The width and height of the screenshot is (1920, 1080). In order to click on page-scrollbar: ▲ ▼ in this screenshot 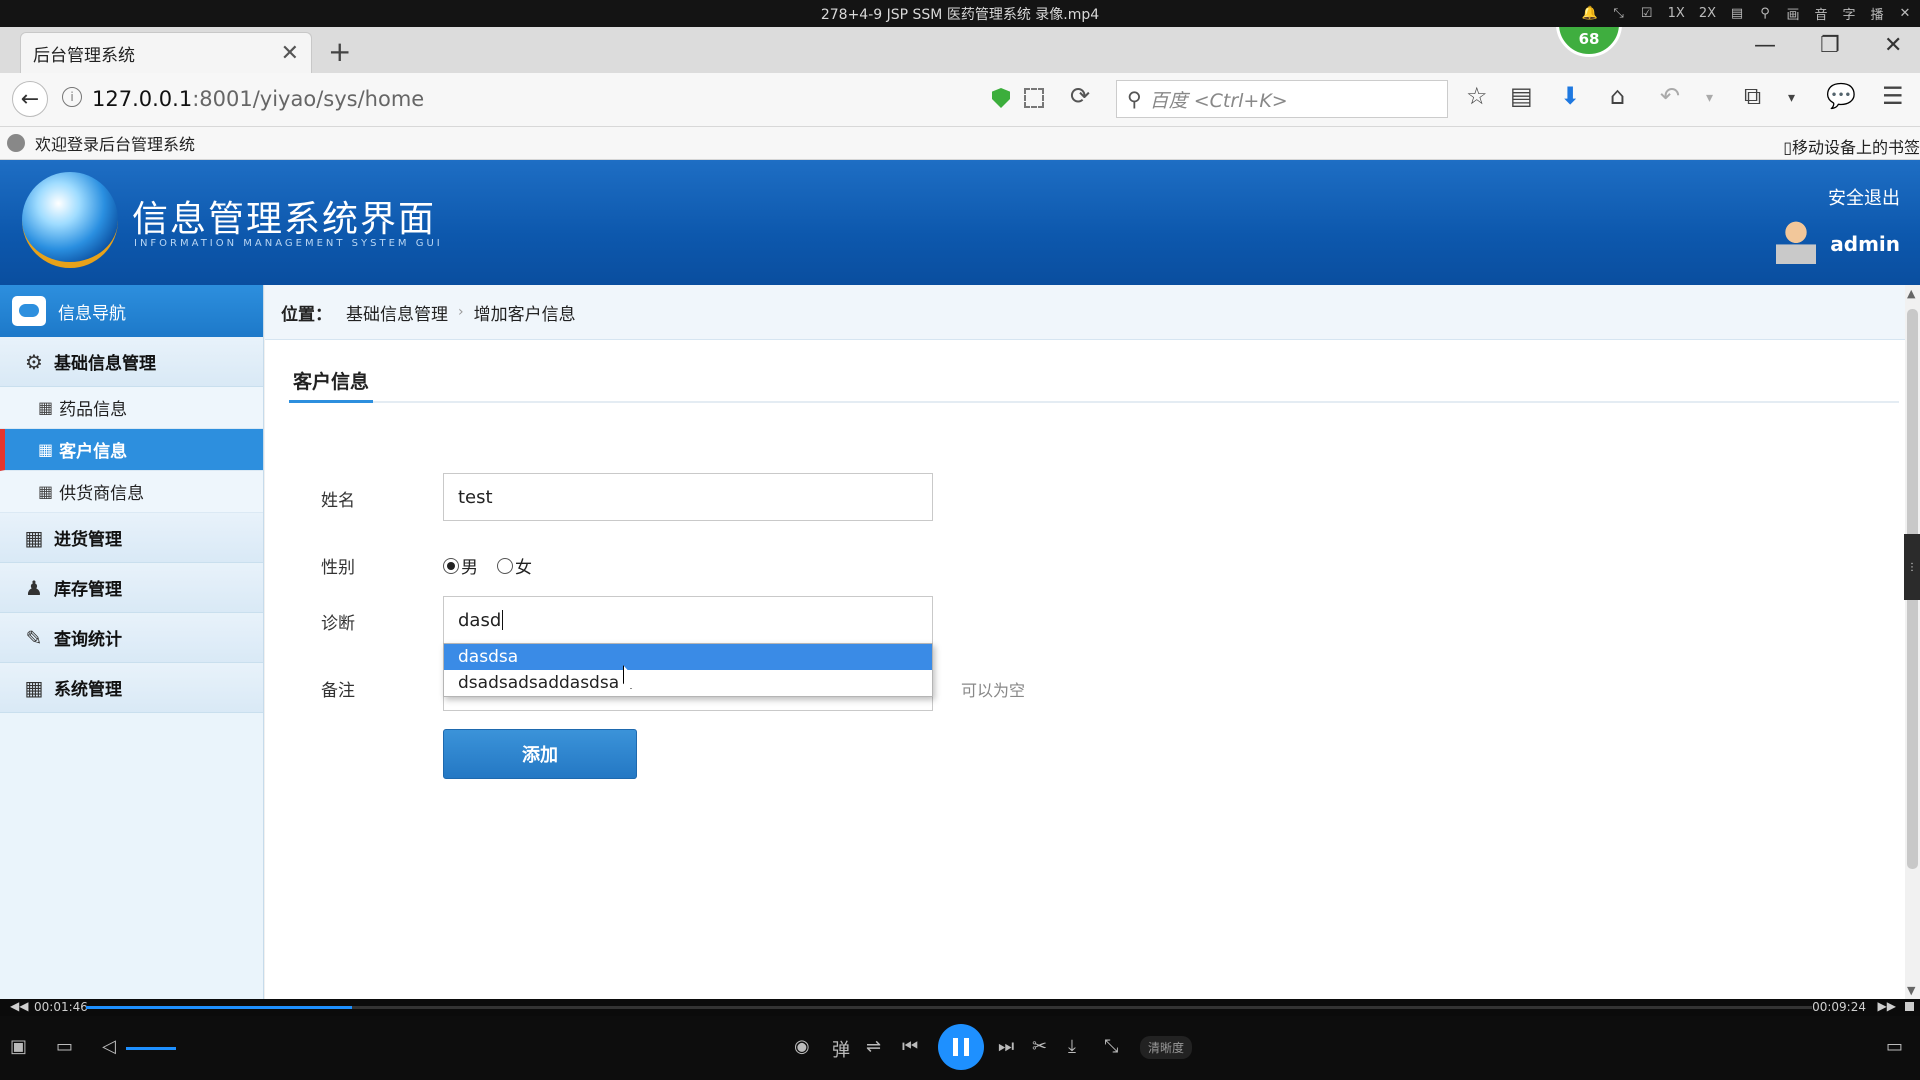, I will do `click(1912, 642)`.